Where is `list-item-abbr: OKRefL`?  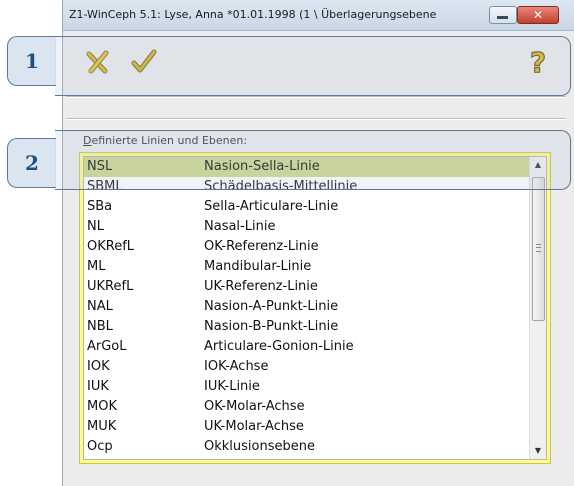 list-item-abbr: OKRefL is located at coordinates (111, 246).